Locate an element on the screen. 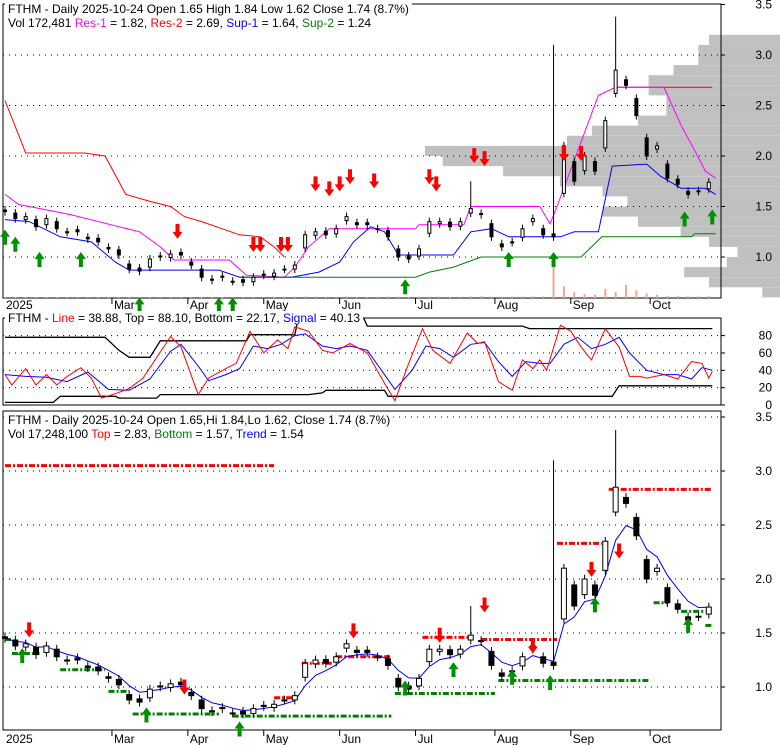 This screenshot has width=780, height=745. legend-label-sup-2: Sup-2 is located at coordinates (318, 23).